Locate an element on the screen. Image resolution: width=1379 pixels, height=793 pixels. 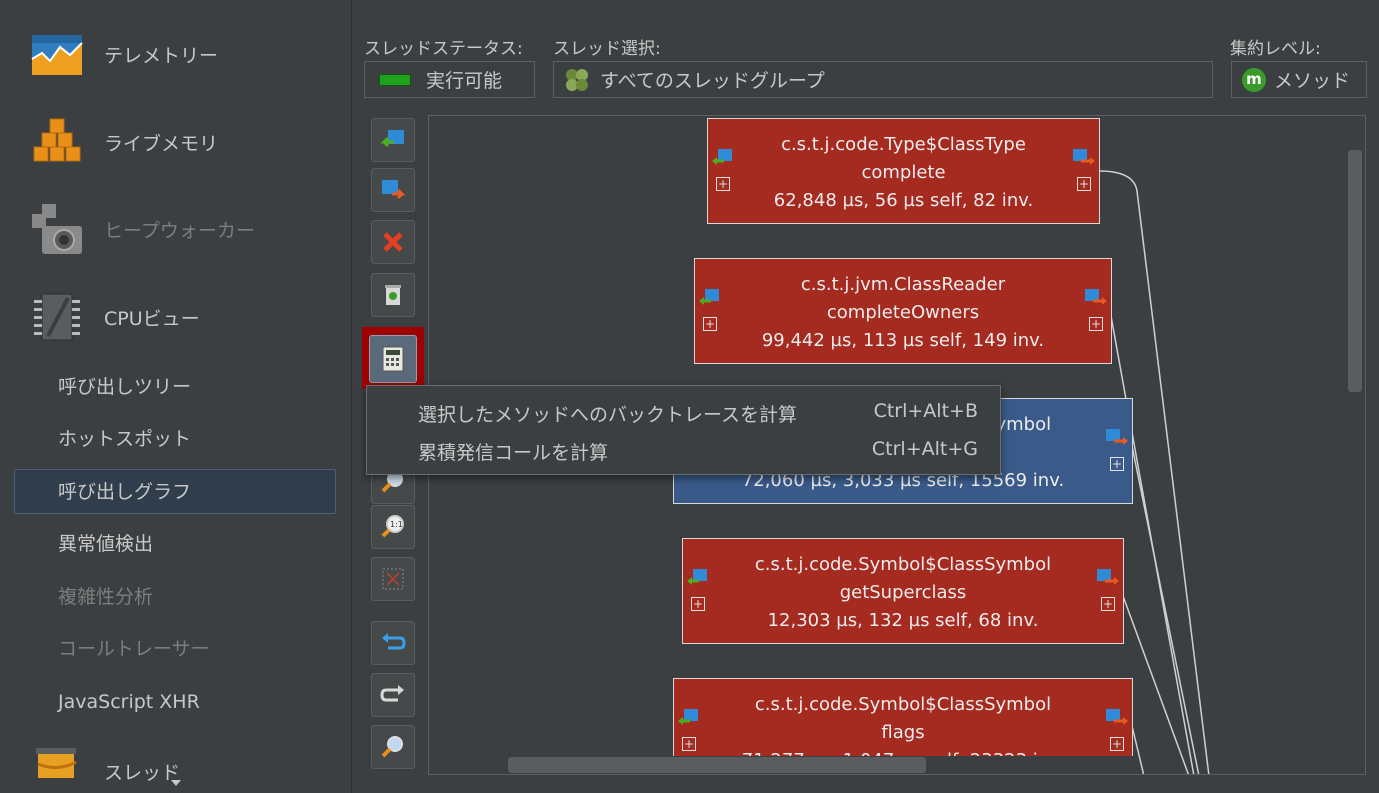
undo-button is located at coordinates (393, 643).